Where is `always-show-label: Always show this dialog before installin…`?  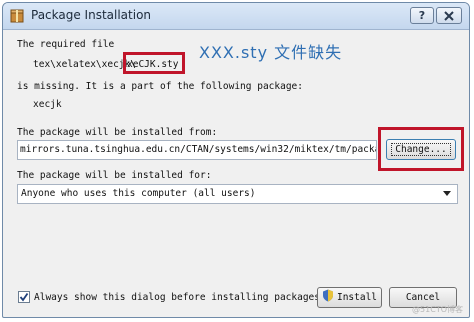 always-show-label: Always show this dialog before installin… is located at coordinates (177, 297).